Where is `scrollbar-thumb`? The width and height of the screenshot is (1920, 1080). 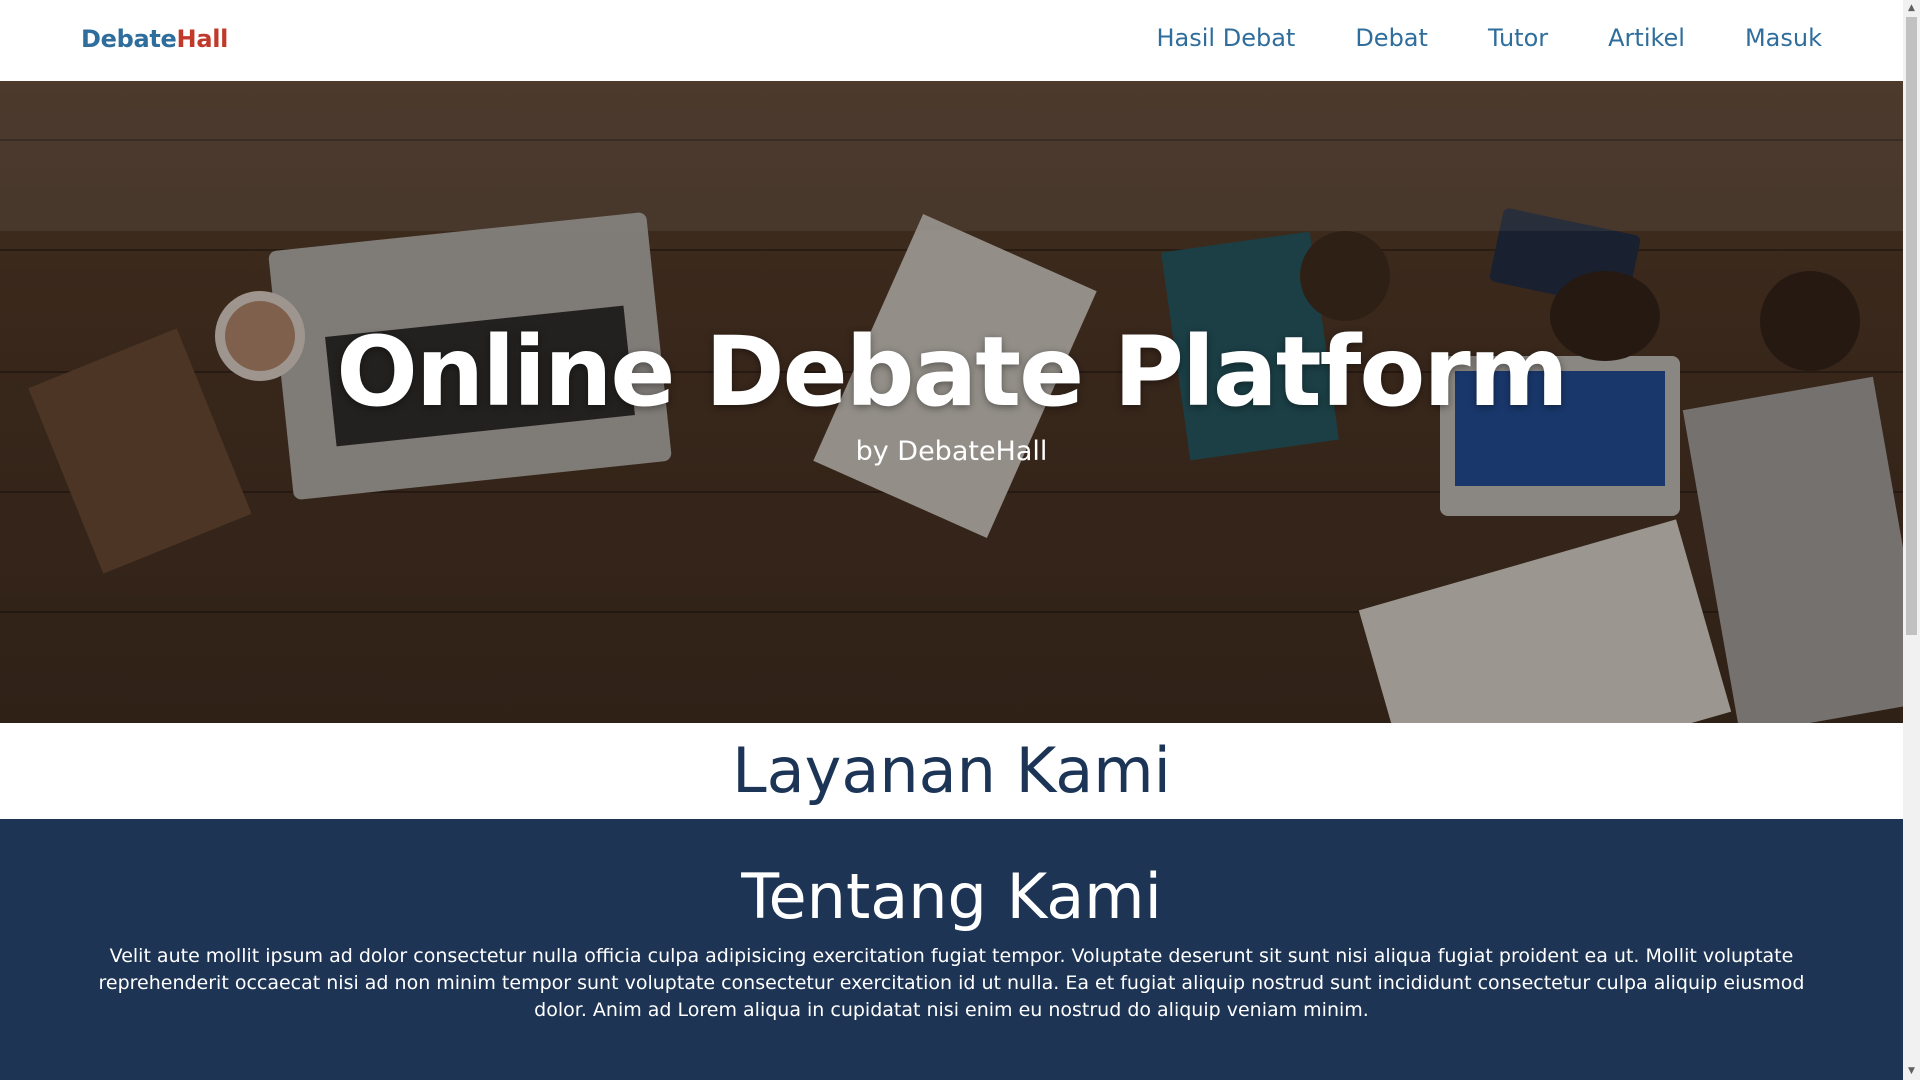
scrollbar-thumb is located at coordinates (1911, 326).